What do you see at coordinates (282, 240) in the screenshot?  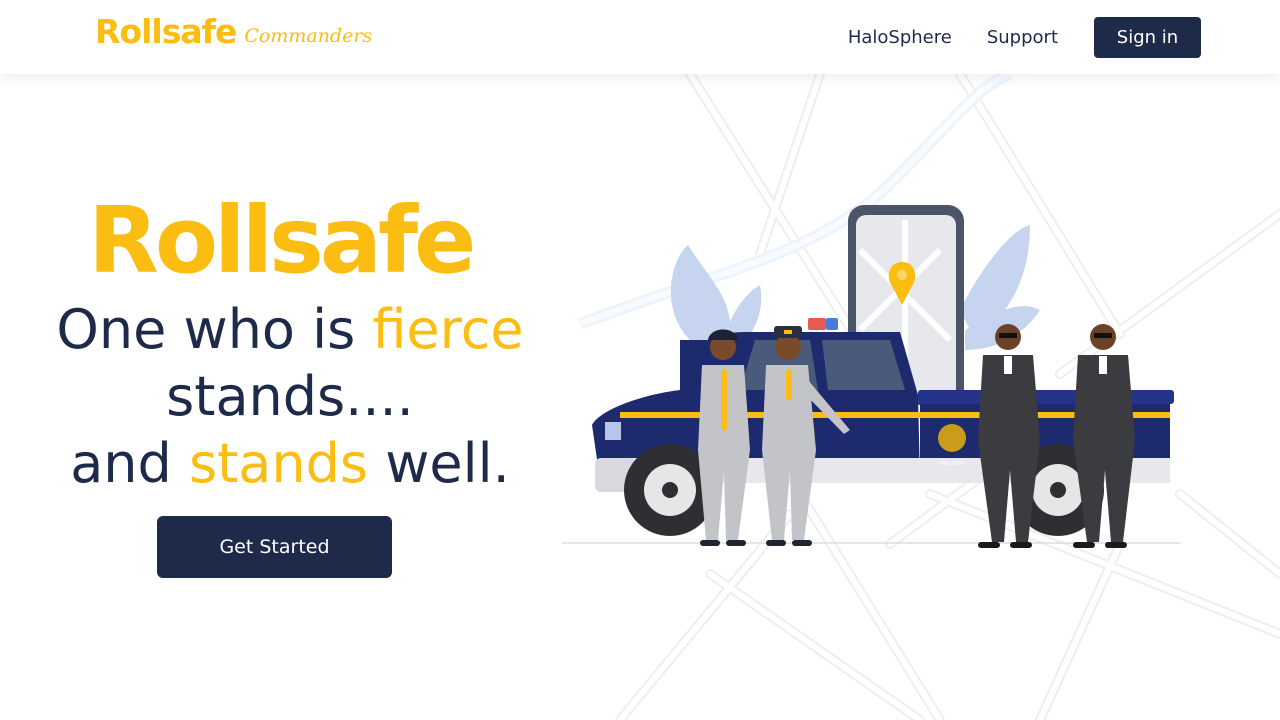 I see `hero-logo-text: Rollsafe` at bounding box center [282, 240].